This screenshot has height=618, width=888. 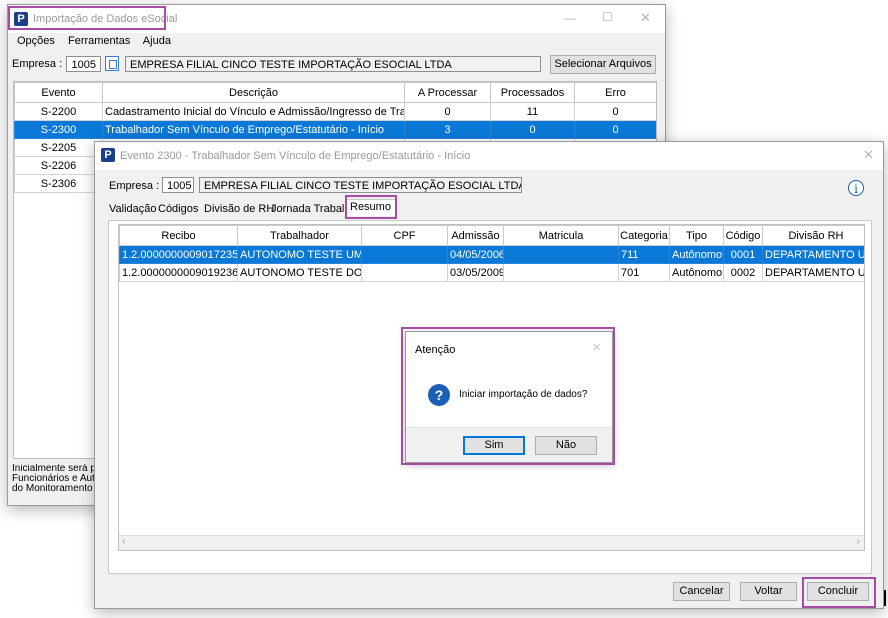 I want to click on table-cell: 1.2.0000000009017235512, so click(x=178, y=254).